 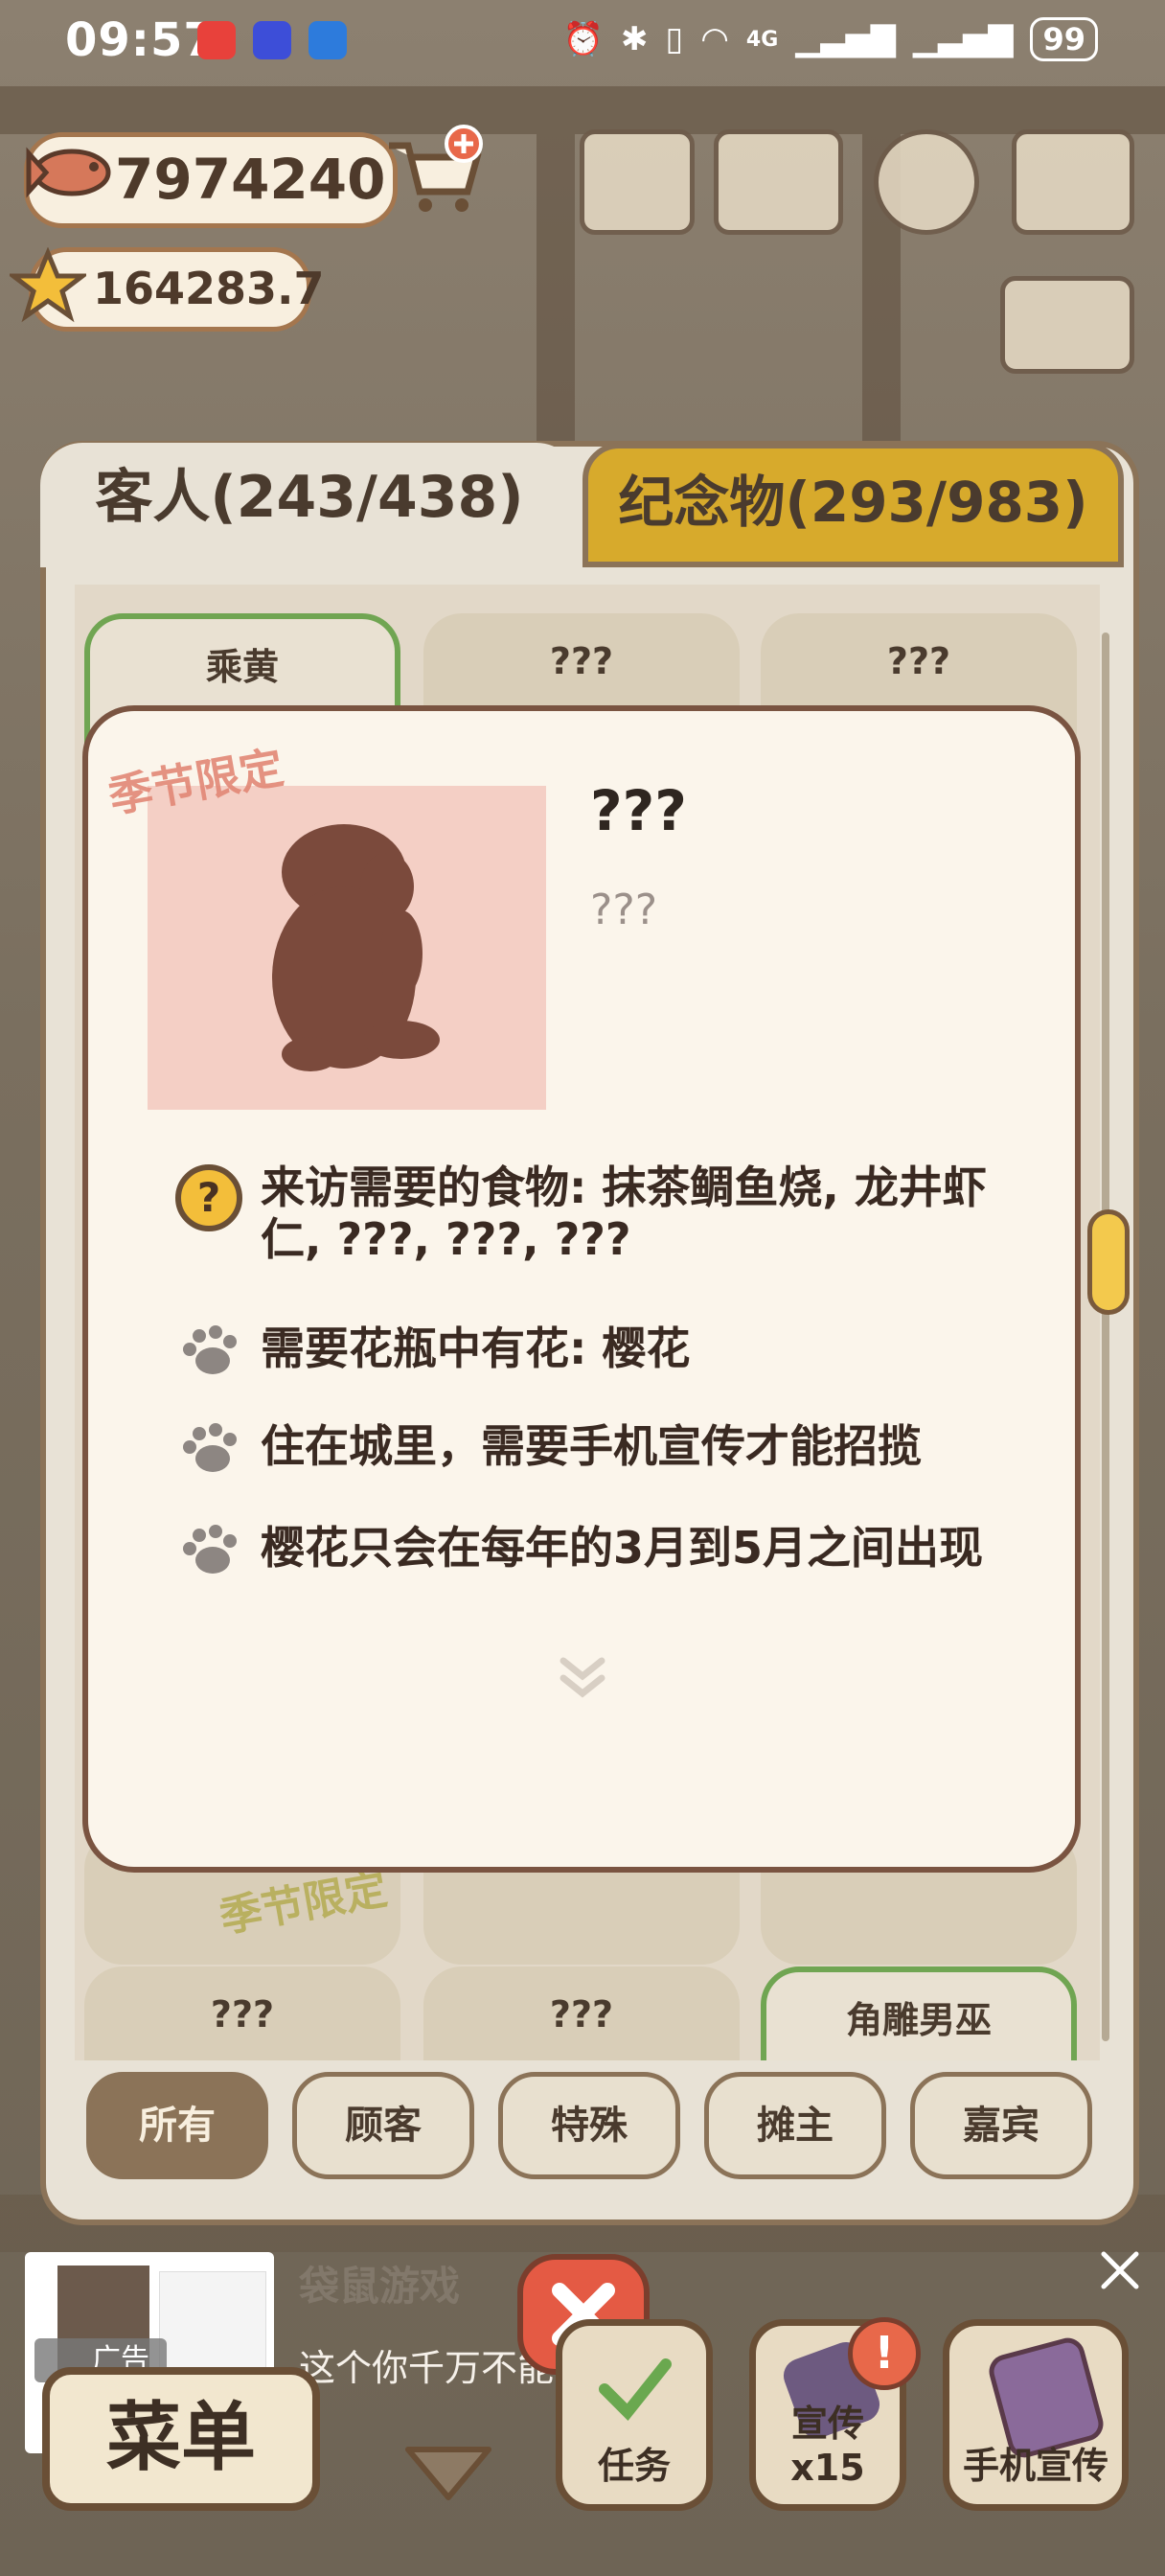 I want to click on requirement-text: 需要花瓶中有花: 樱花, so click(x=476, y=1348).